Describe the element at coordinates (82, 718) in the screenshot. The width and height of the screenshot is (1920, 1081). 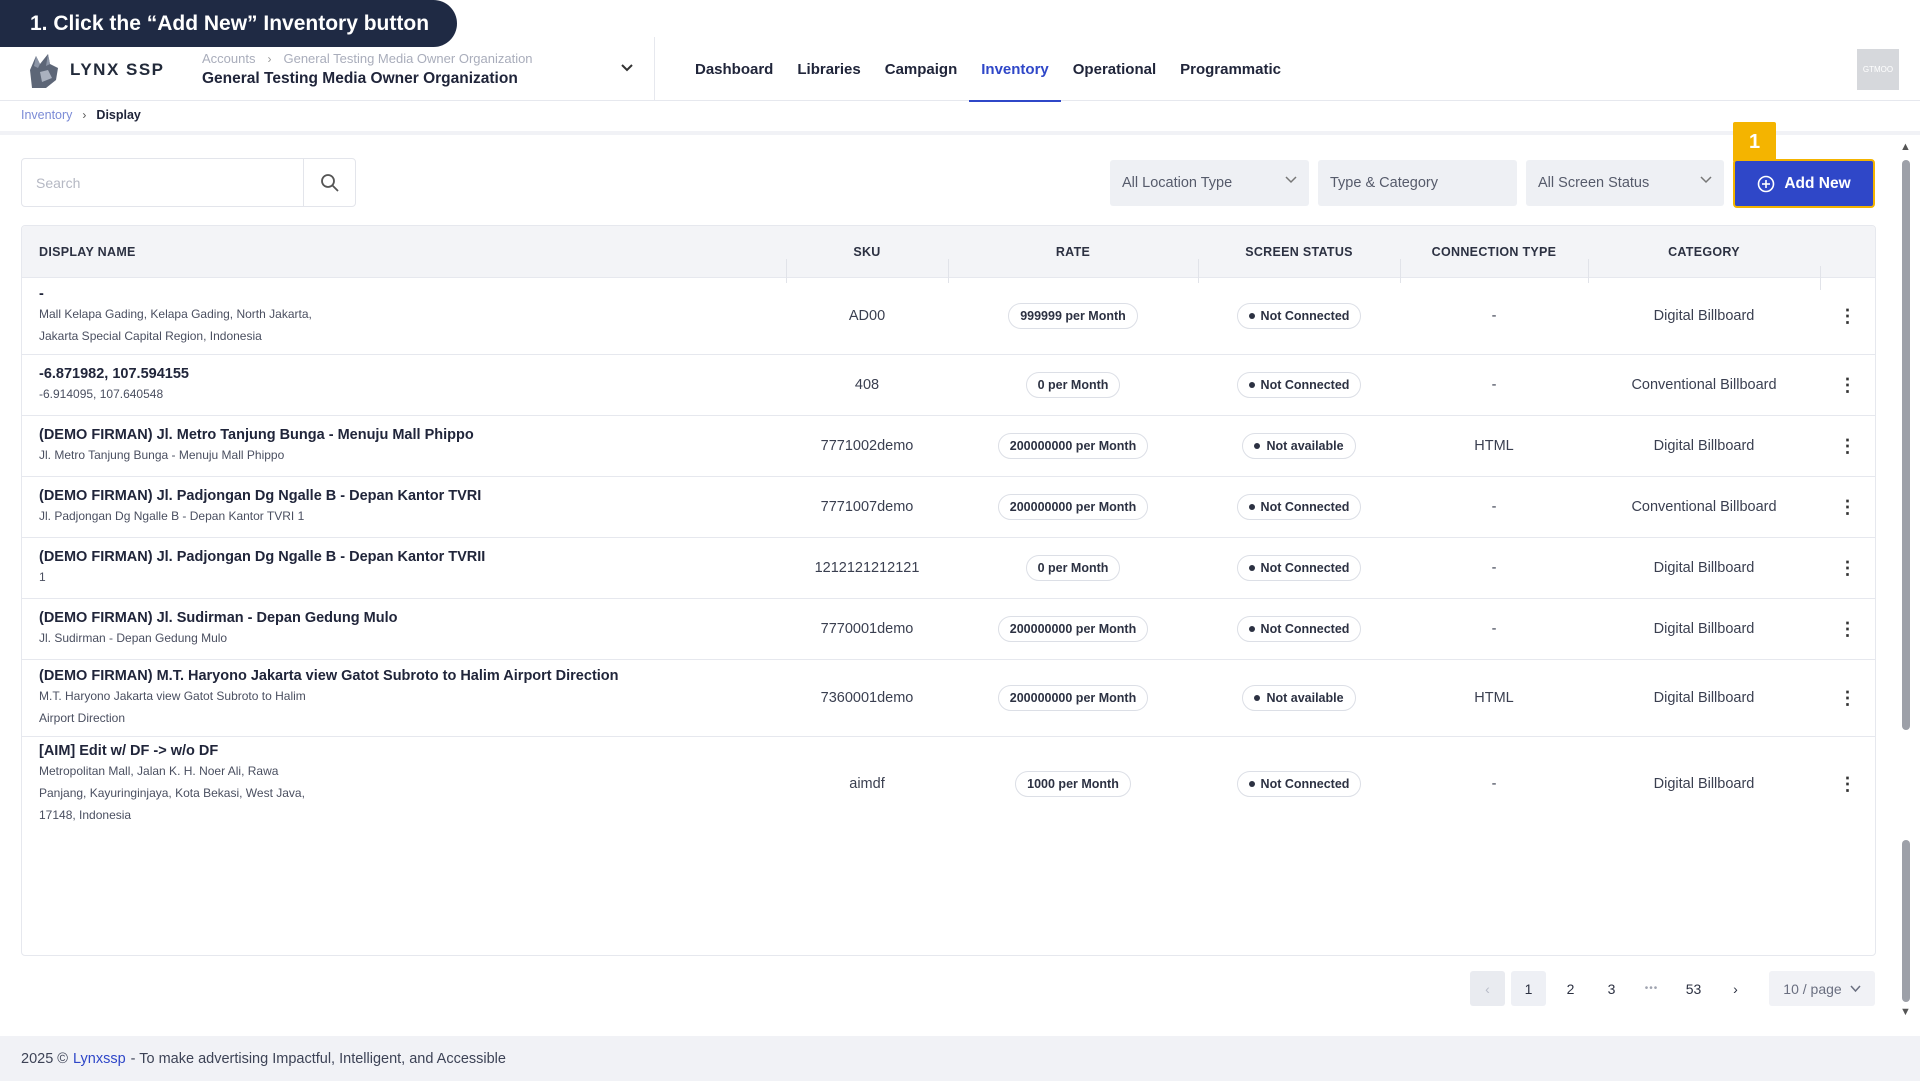
I see `display-address: Airport Direction` at that location.